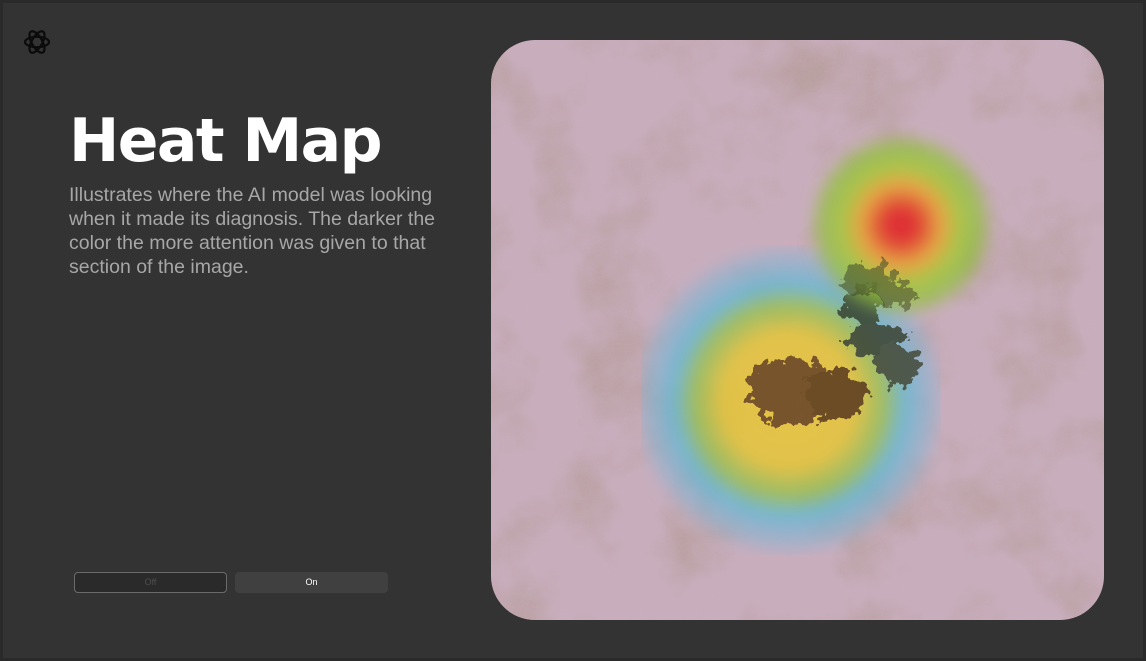 The image size is (1146, 661). Describe the element at coordinates (311, 582) in the screenshot. I see `toggle-on-button: On` at that location.